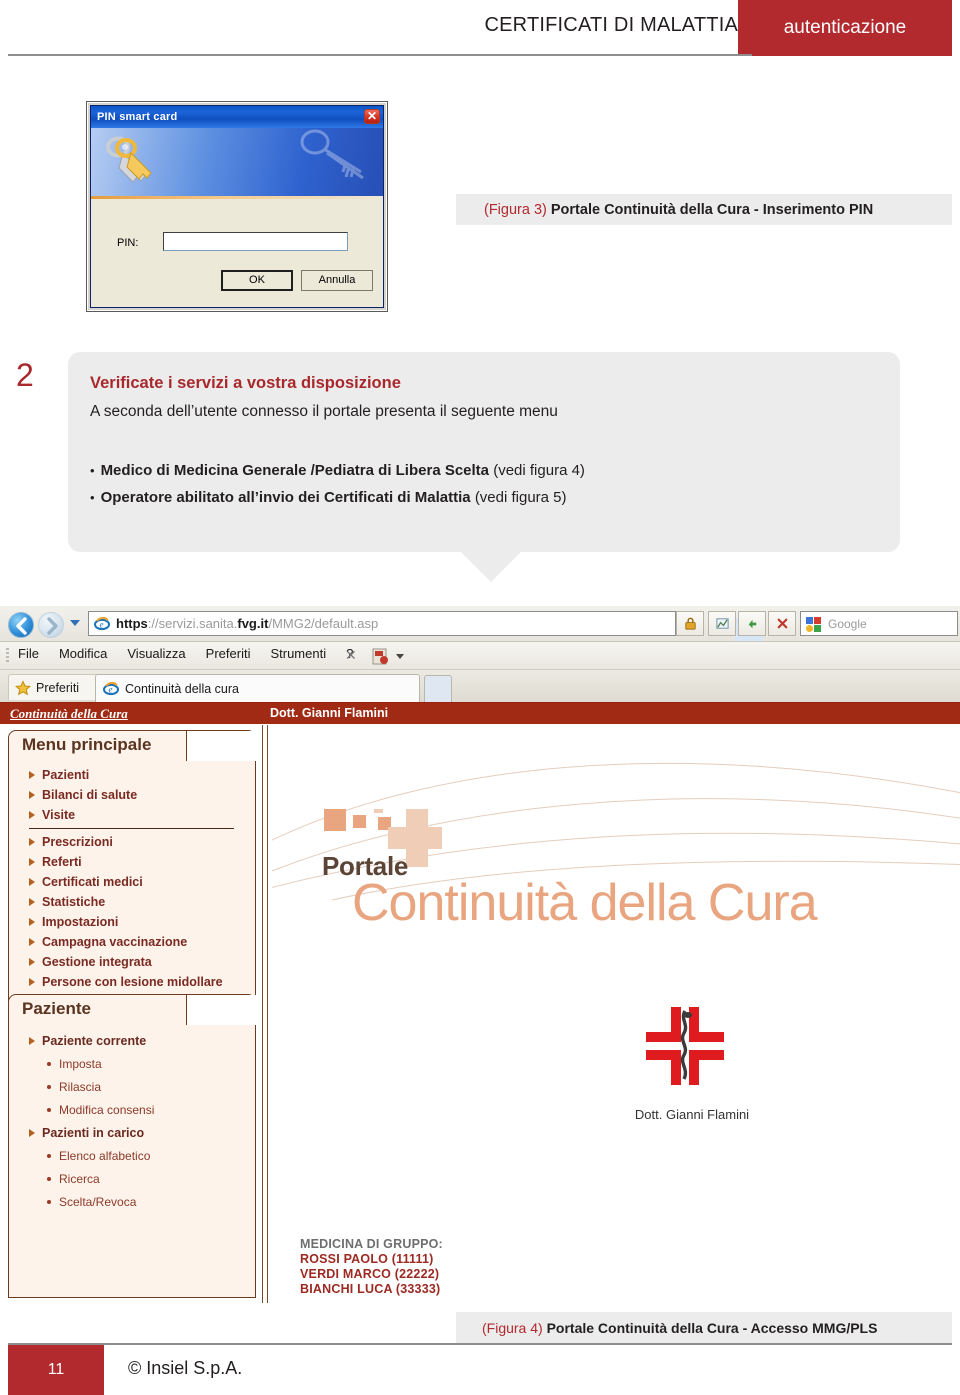 The width and height of the screenshot is (960, 1395). What do you see at coordinates (539, 470) in the screenshot?
I see `list-item-note: (vedi figura 4)` at bounding box center [539, 470].